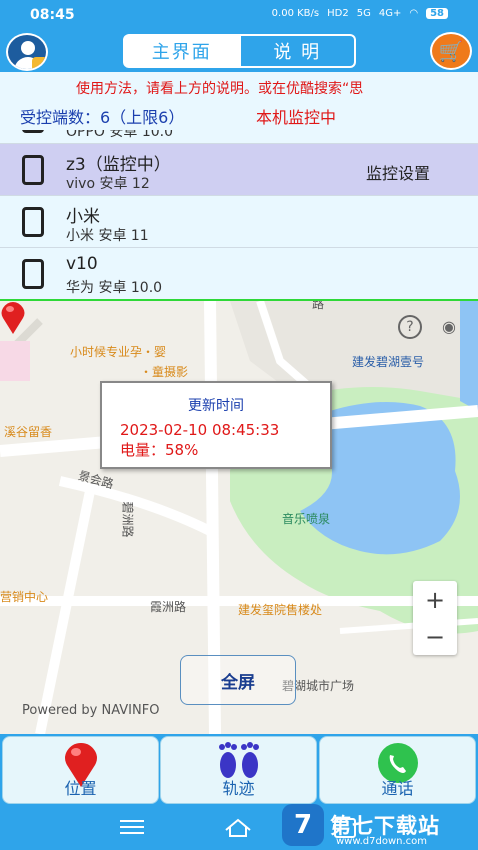 This screenshot has width=478, height=850. Describe the element at coordinates (119, 135) in the screenshot. I see `device-sub: OPPO 安卓 10.0` at that location.